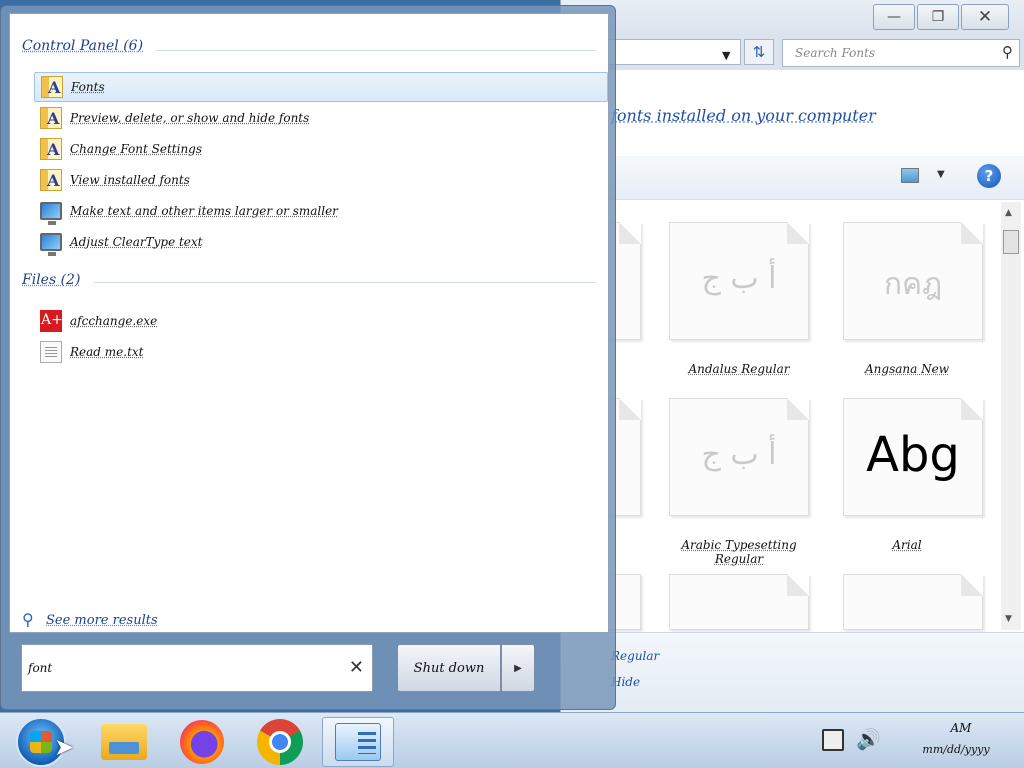  Describe the element at coordinates (938, 17) in the screenshot. I see `restore-button: ❐` at that location.